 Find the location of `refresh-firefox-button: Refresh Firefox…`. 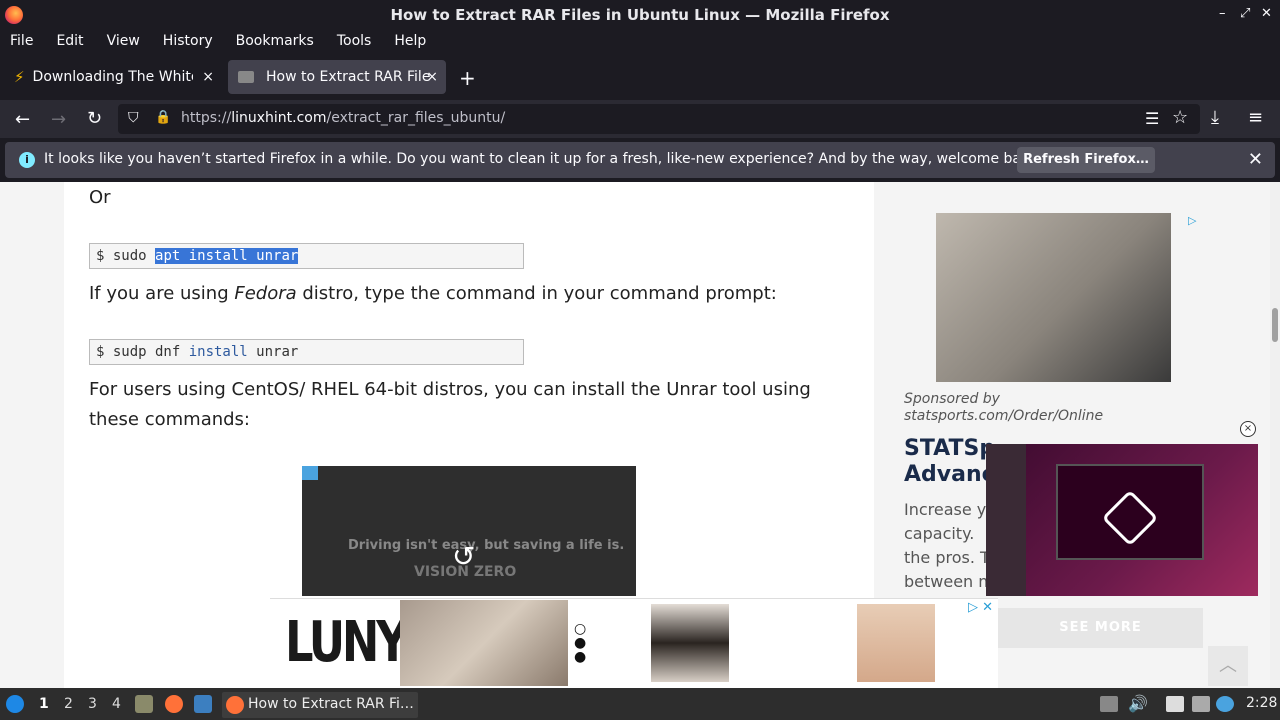

refresh-firefox-button: Refresh Firefox… is located at coordinates (1086, 160).